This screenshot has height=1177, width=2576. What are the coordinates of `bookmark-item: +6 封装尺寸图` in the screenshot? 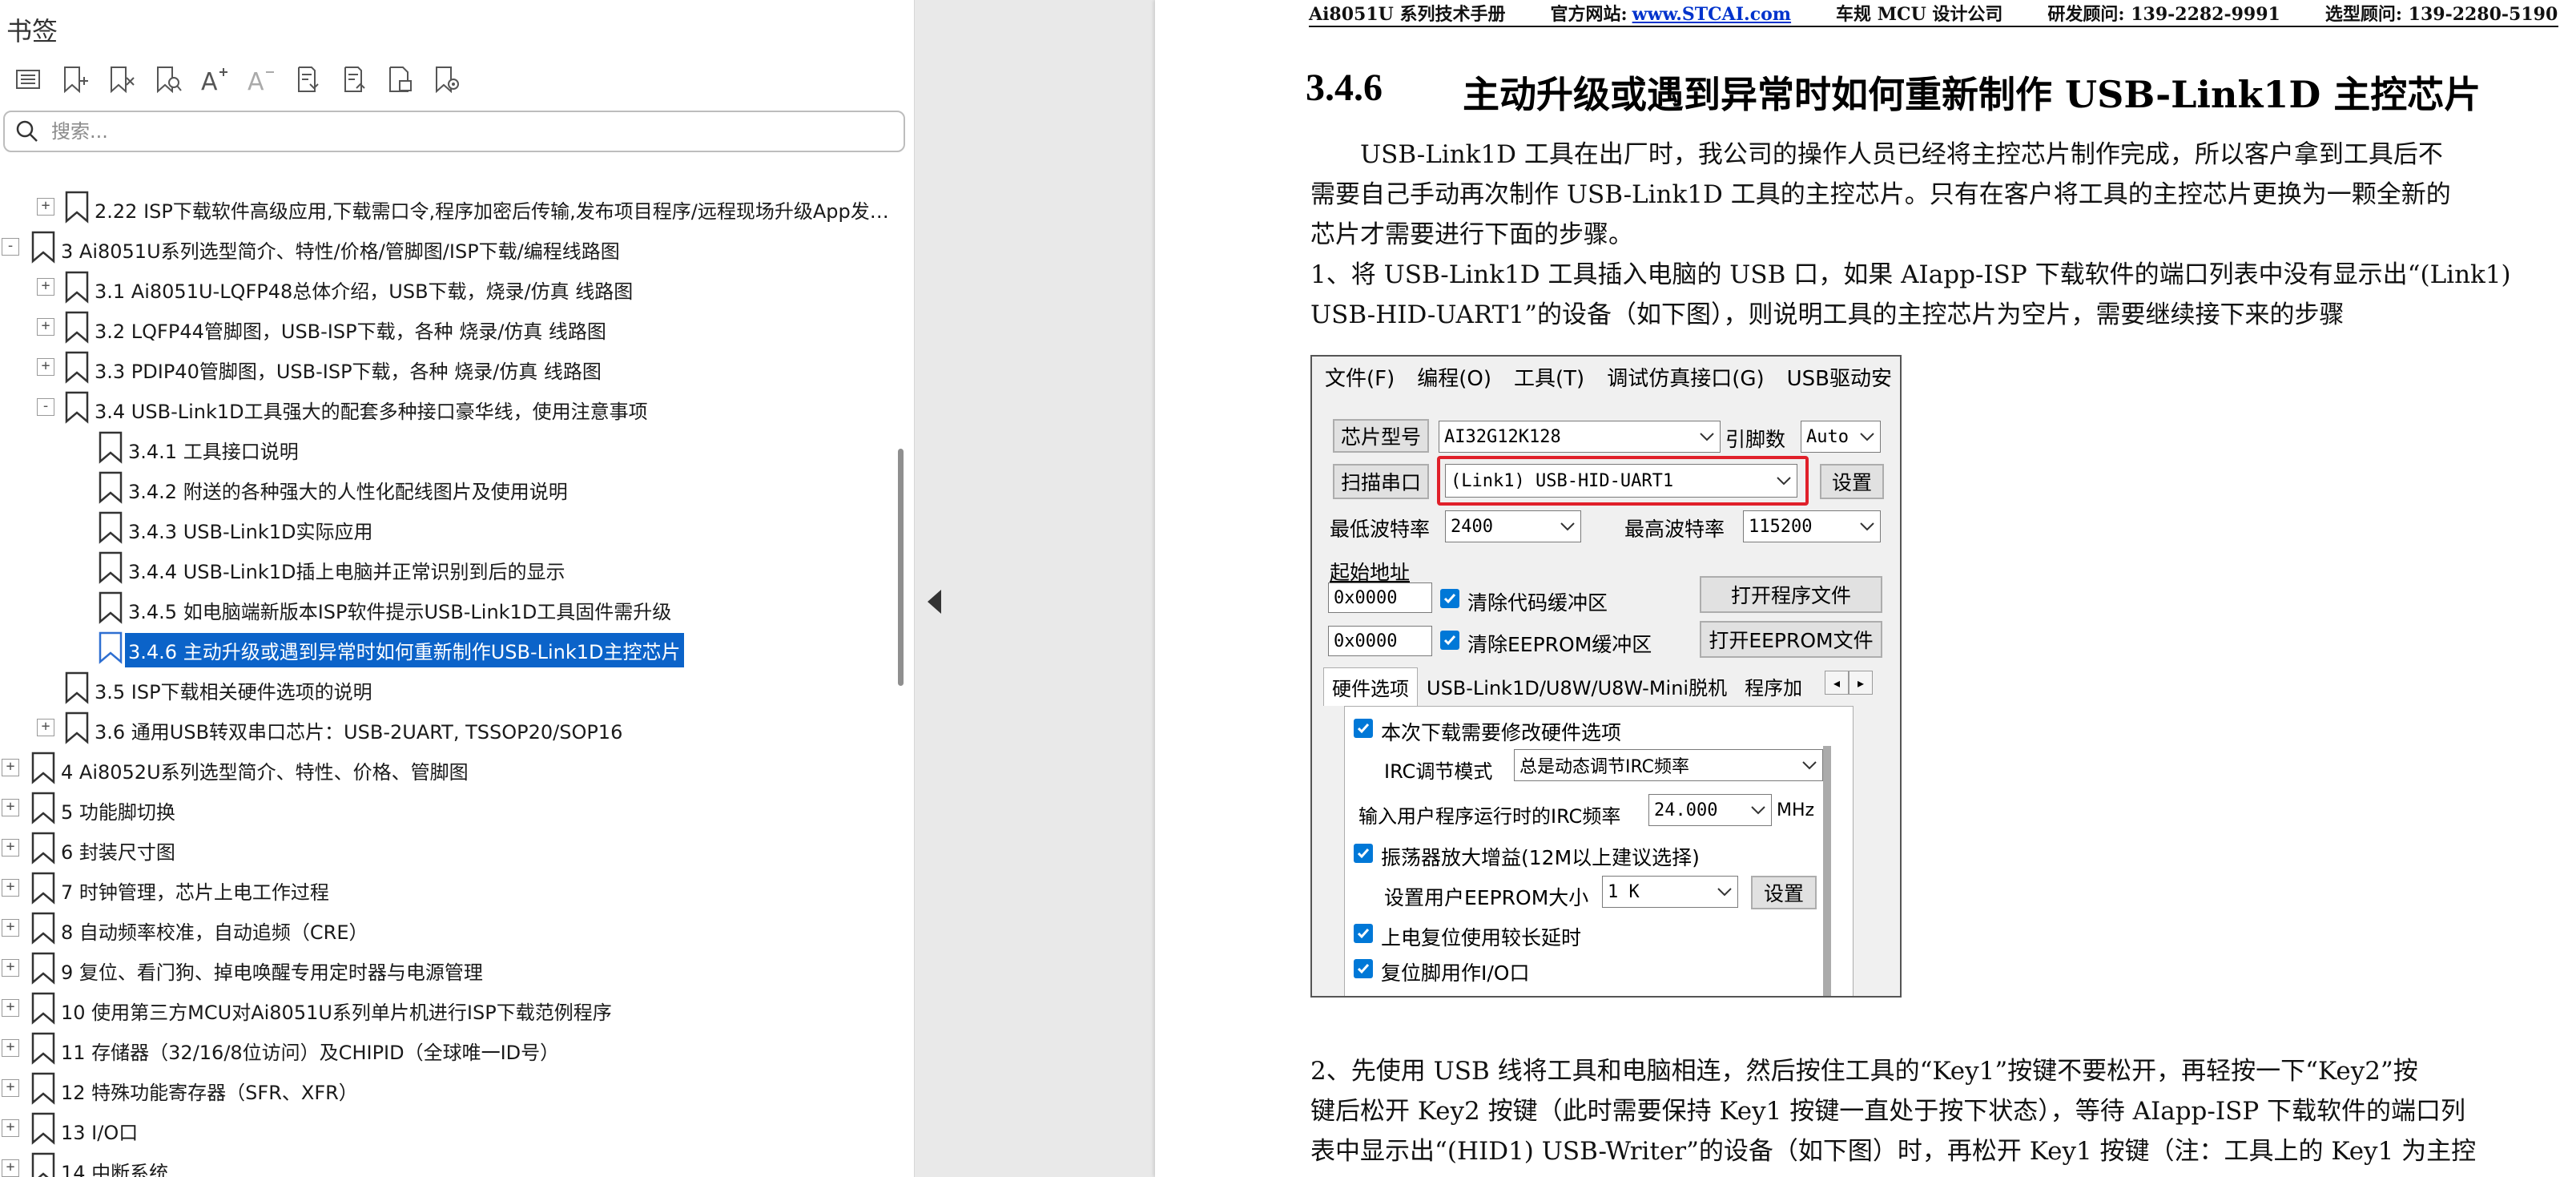 It's located at (446, 848).